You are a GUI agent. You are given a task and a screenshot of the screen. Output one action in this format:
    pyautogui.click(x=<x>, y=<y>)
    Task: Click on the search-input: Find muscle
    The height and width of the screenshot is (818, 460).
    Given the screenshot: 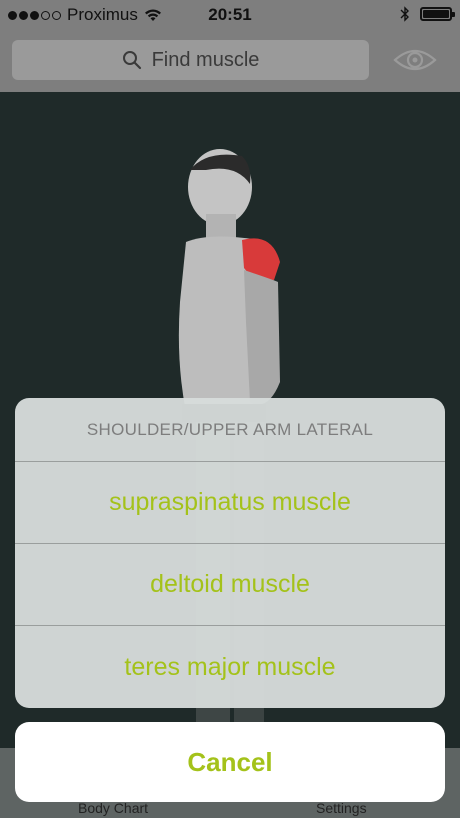 What is the action you would take?
    pyautogui.click(x=190, y=60)
    